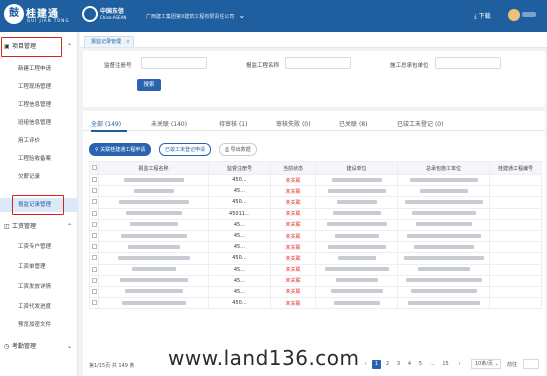  I want to click on sidebar-item-acceptance: 工程验收备案, so click(39, 159).